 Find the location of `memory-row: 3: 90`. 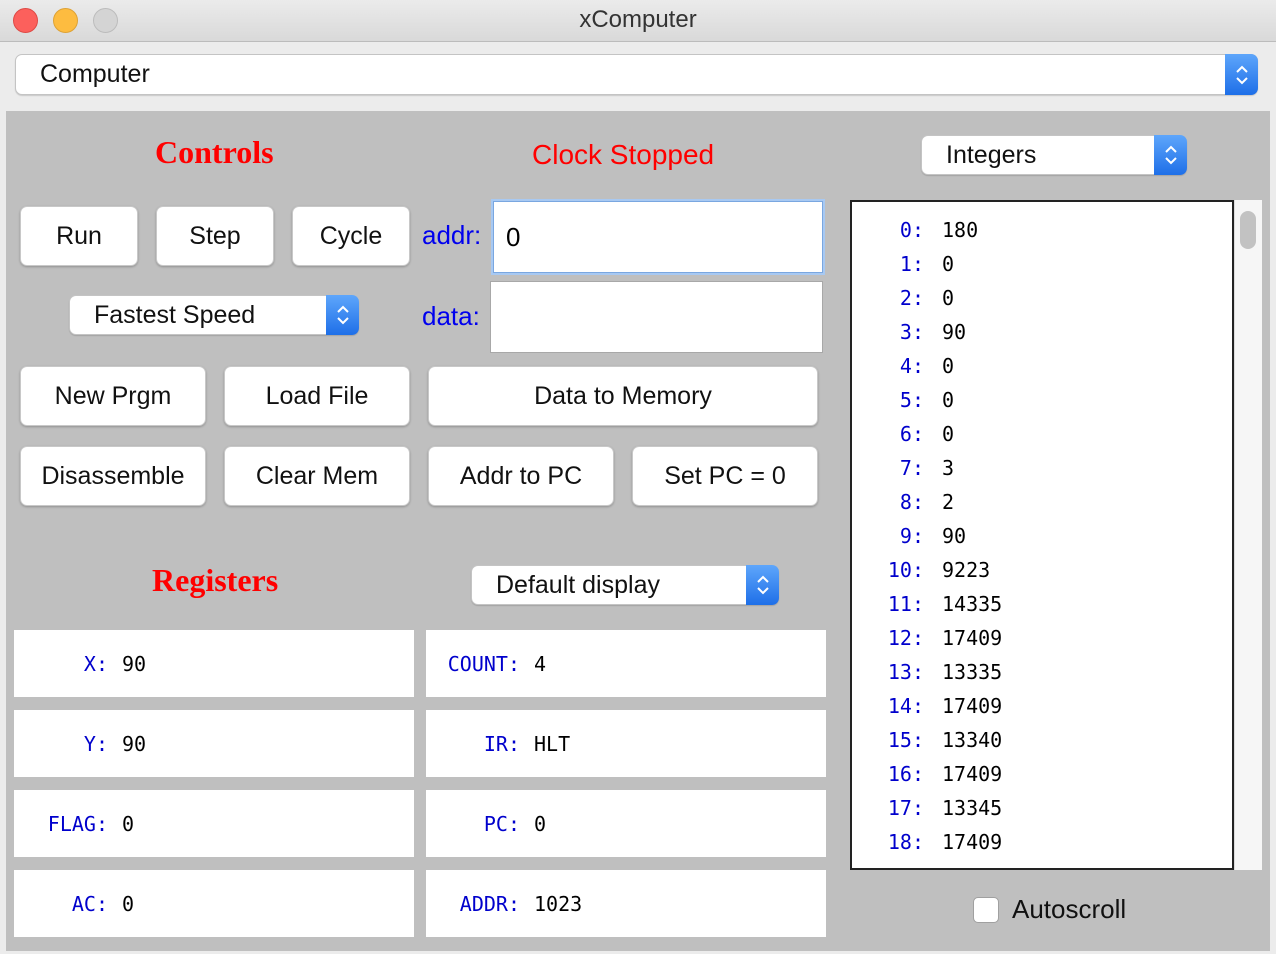

memory-row: 3: 90 is located at coordinates (909, 332).